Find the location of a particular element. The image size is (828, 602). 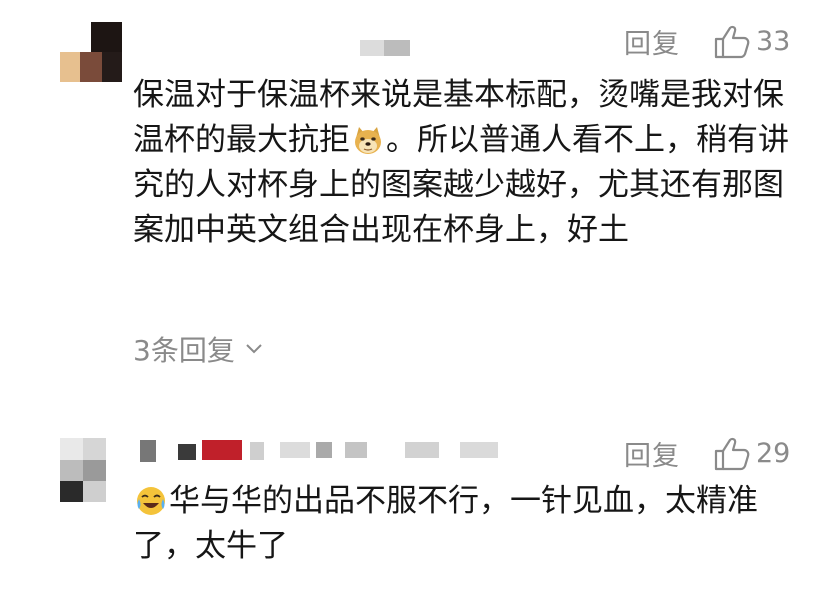

comment-text-part: 华与华的出品不服不行，一针见血，太精准了，太牛了 is located at coordinates (445, 523).